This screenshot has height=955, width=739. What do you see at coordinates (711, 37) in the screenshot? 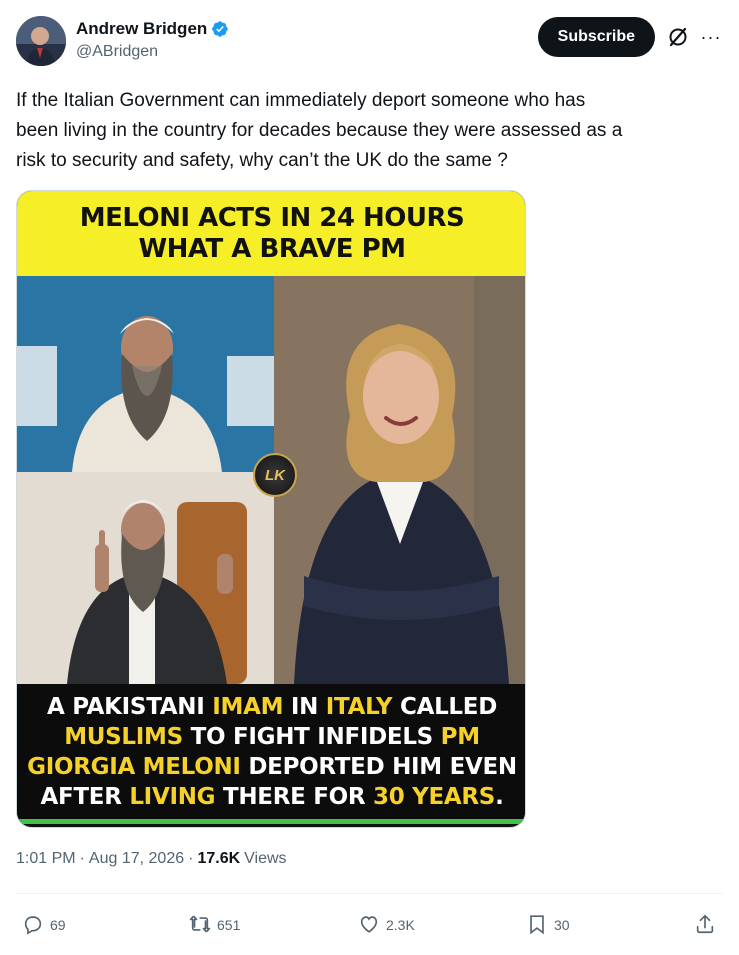
I see `more-options-icon: ···` at bounding box center [711, 37].